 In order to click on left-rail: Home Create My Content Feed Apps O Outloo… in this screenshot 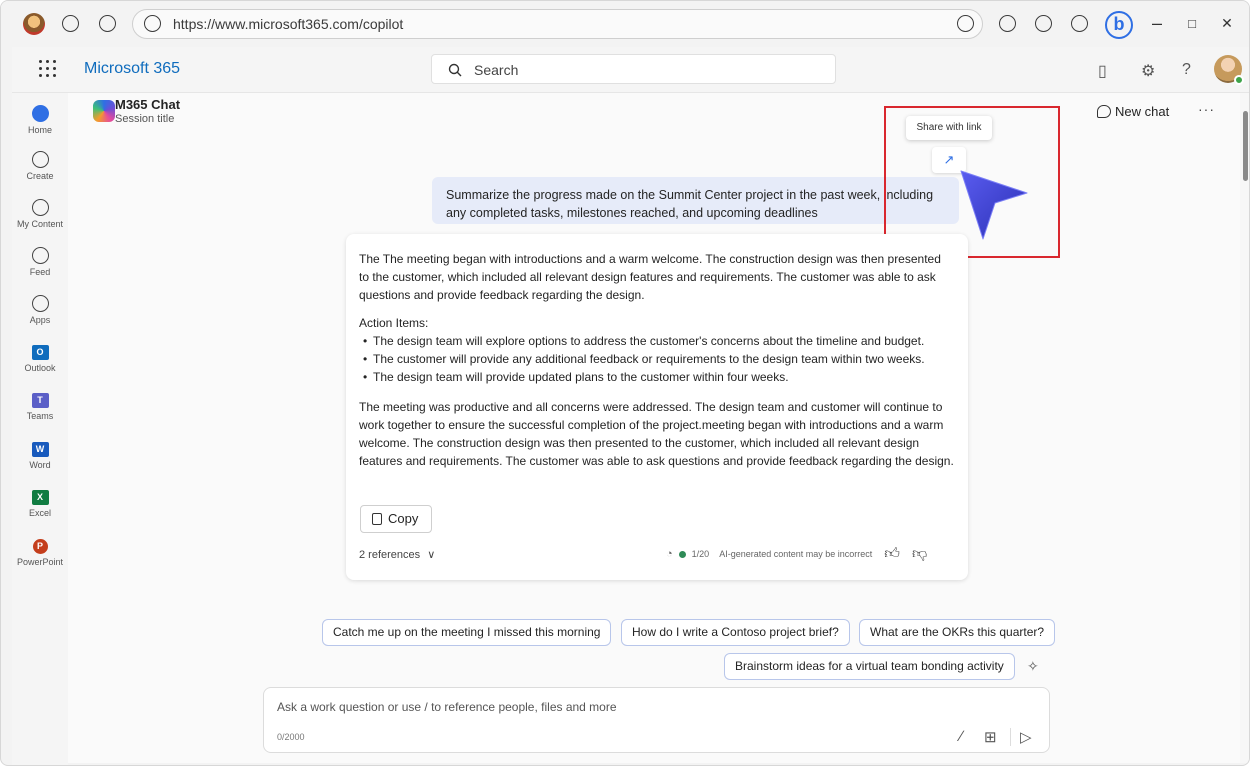, I will do `click(40, 429)`.